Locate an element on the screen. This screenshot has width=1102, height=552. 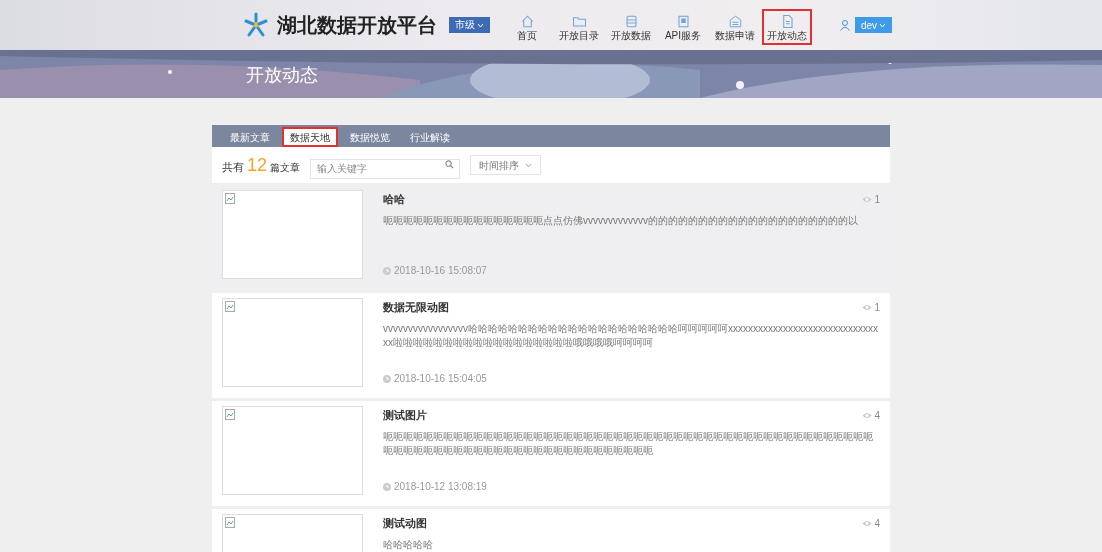
database-icon is located at coordinates (631, 21).